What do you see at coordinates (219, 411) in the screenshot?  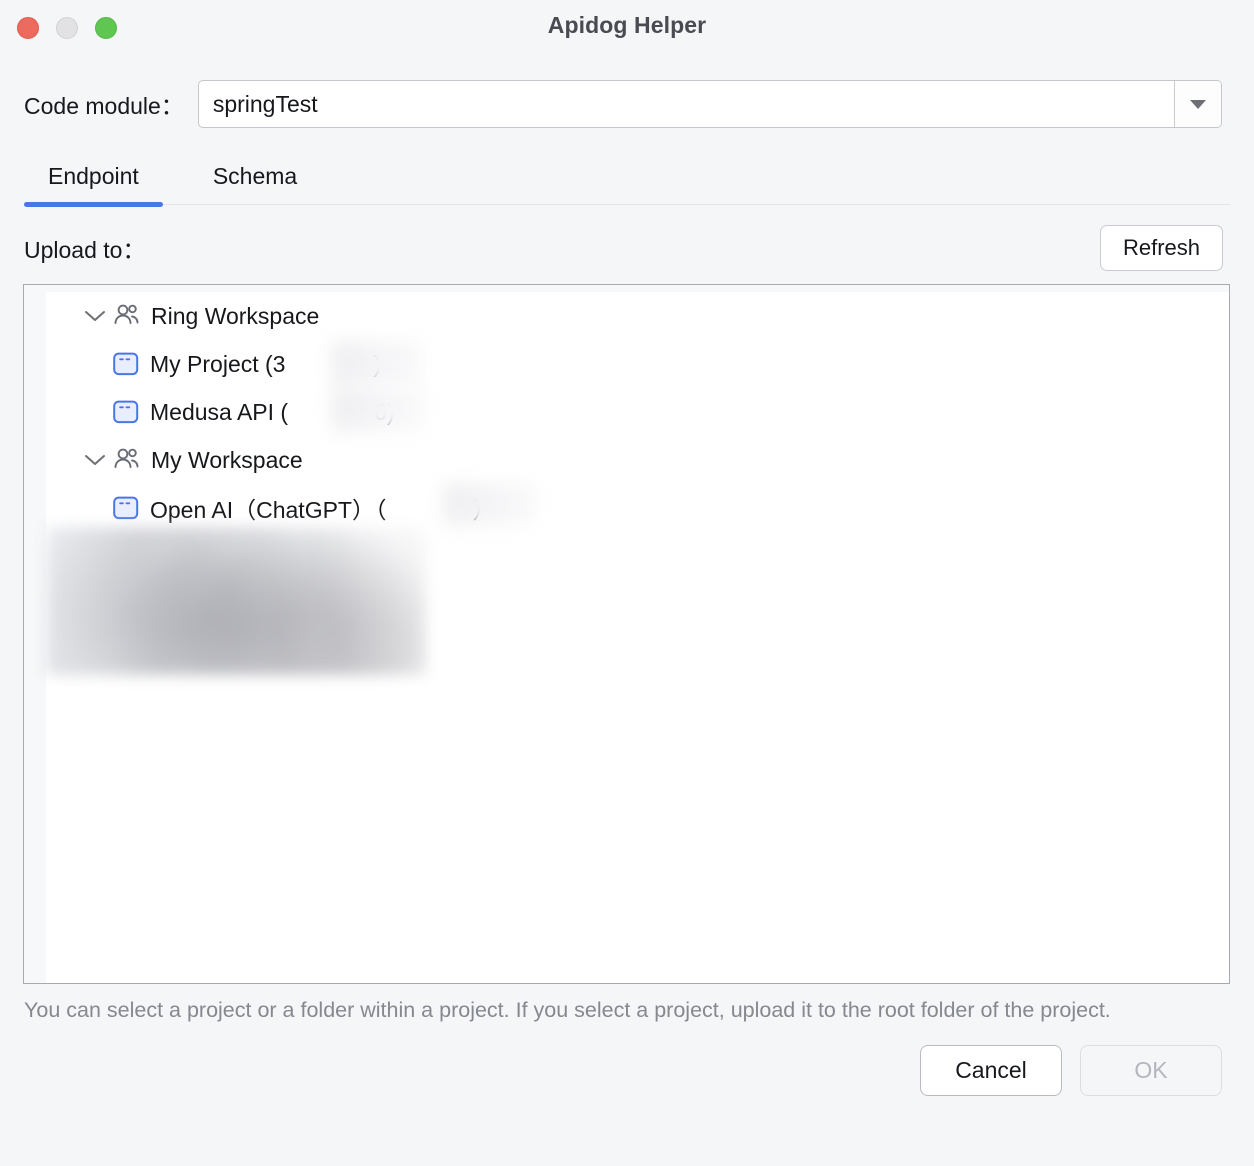 I see `tree-item-label: Medusa API (` at bounding box center [219, 411].